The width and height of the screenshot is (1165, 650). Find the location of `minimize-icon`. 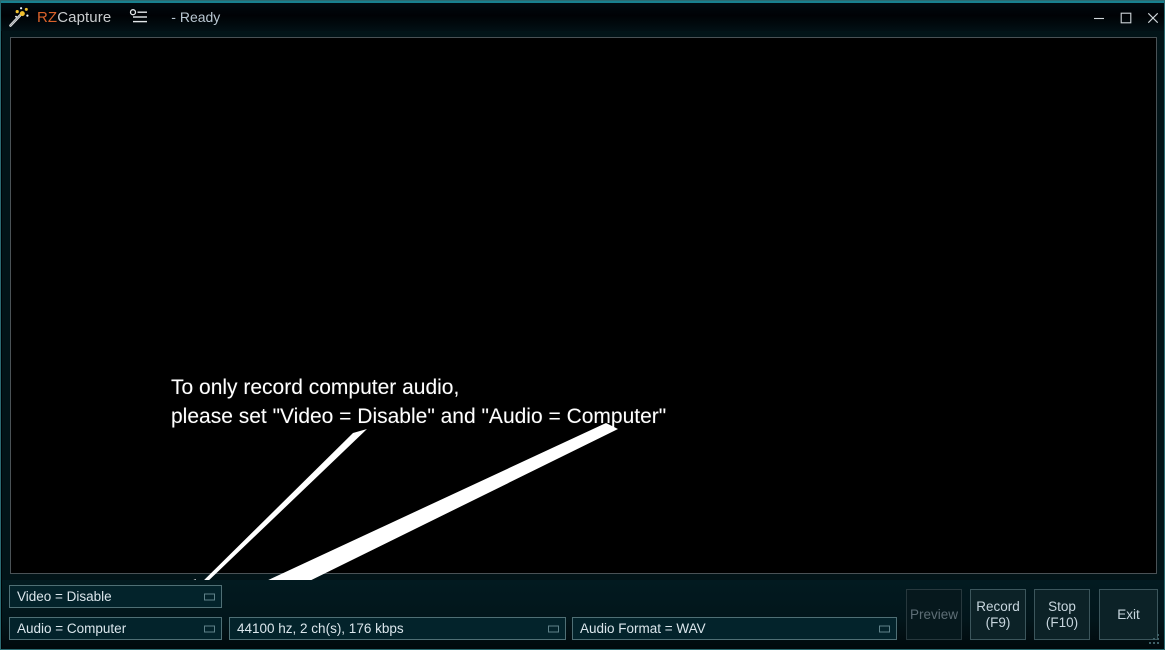

minimize-icon is located at coordinates (1098, 18).